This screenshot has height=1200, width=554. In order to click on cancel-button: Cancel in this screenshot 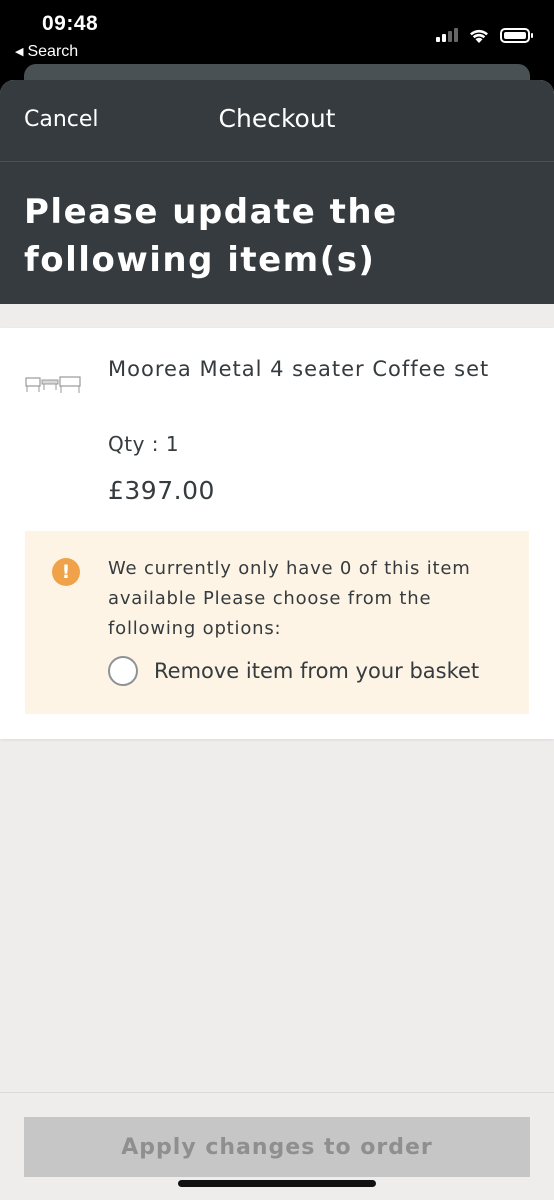, I will do `click(61, 119)`.